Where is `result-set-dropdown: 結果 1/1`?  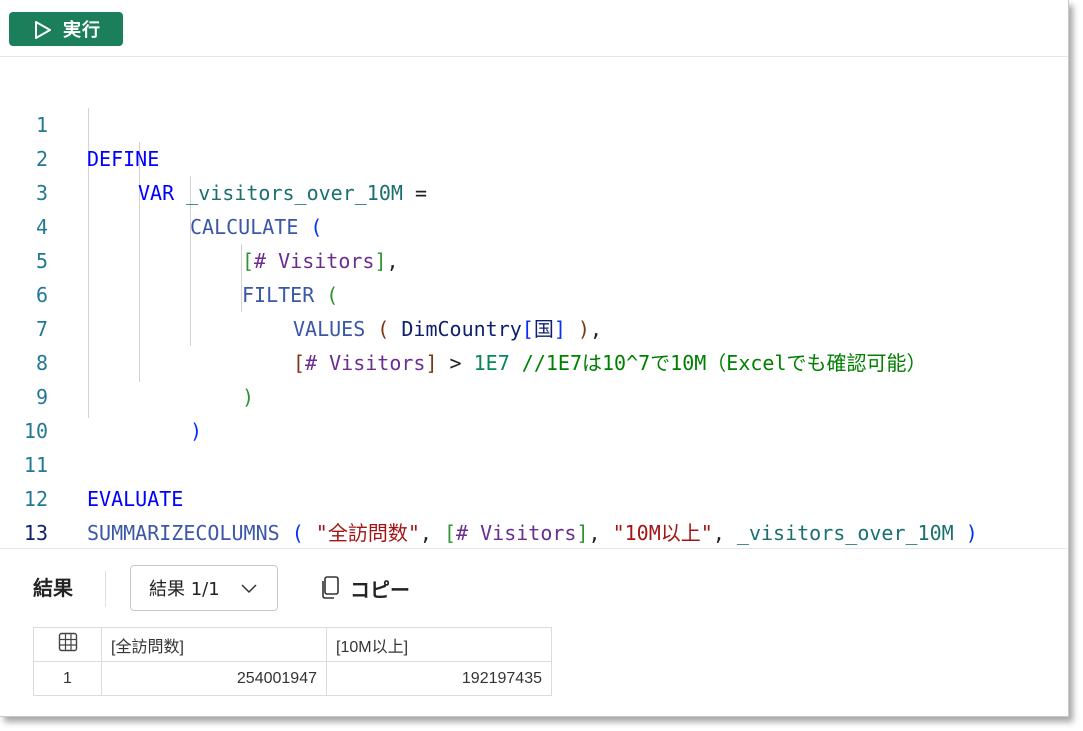 result-set-dropdown: 結果 1/1 is located at coordinates (204, 588).